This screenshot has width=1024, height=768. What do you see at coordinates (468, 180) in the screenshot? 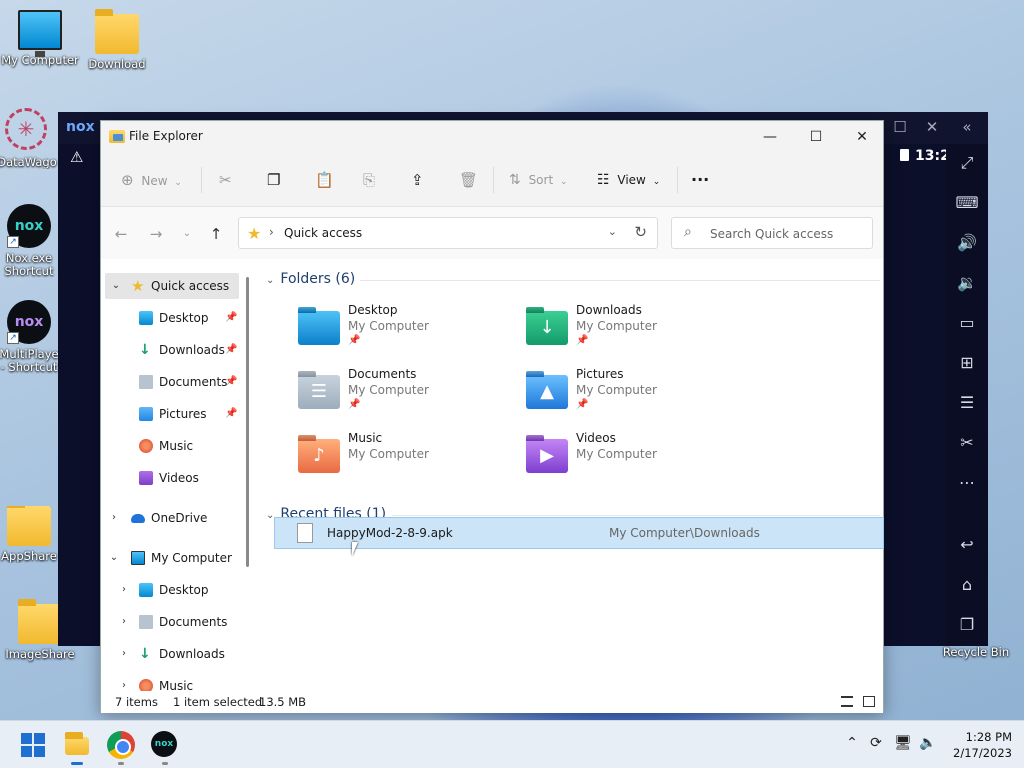
I see `delete-icon: 🗑` at bounding box center [468, 180].